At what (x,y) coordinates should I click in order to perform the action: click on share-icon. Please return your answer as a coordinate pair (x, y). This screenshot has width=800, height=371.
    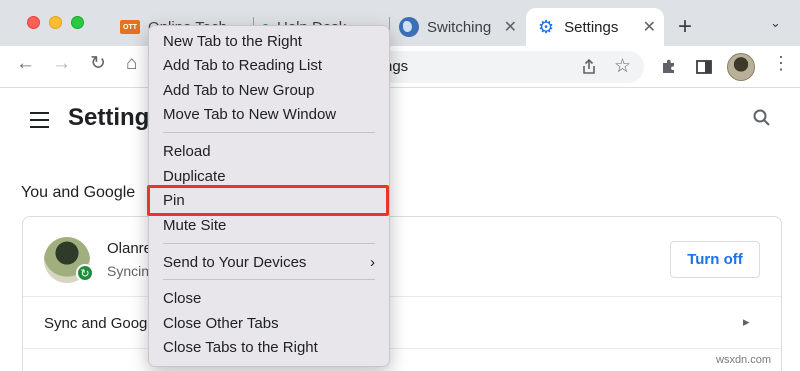
    Looking at the image, I should click on (589, 67).